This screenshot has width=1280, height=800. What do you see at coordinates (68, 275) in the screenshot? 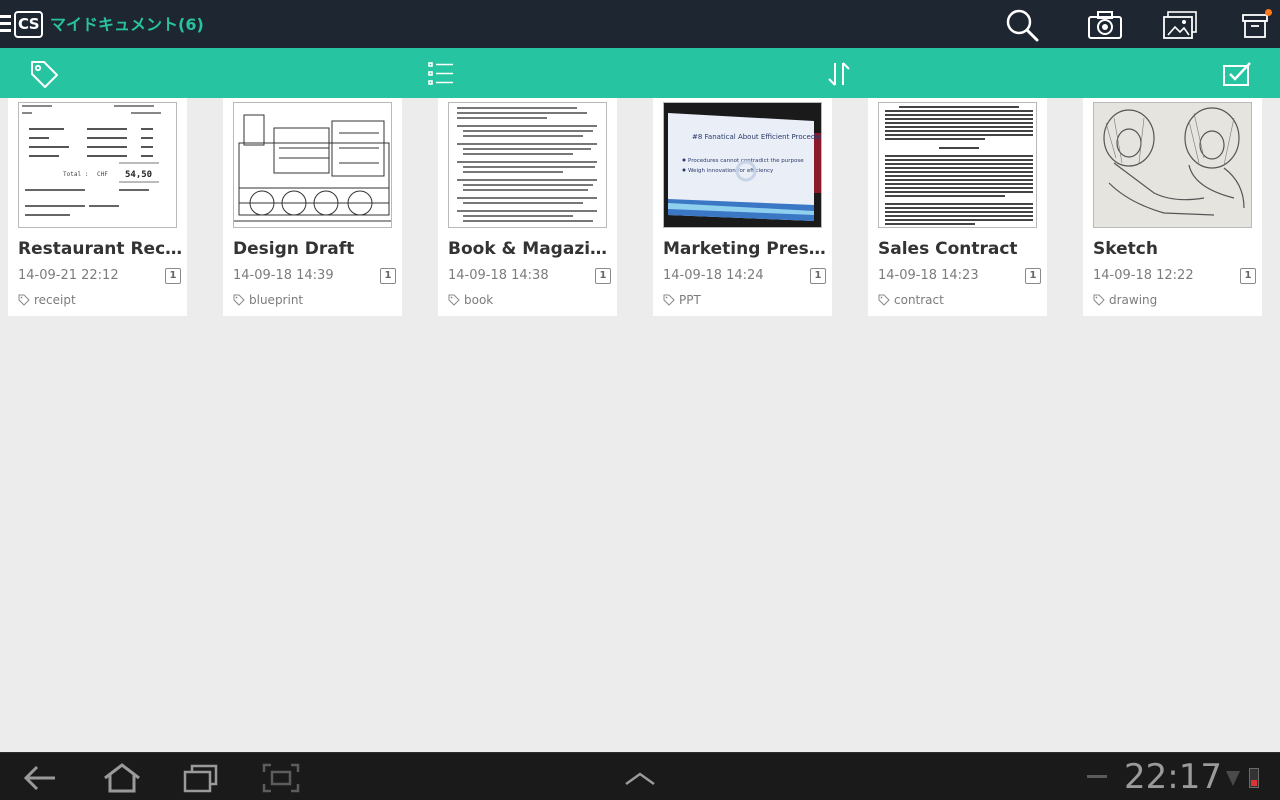
I see `document-date: 14-09-21 22:12` at bounding box center [68, 275].